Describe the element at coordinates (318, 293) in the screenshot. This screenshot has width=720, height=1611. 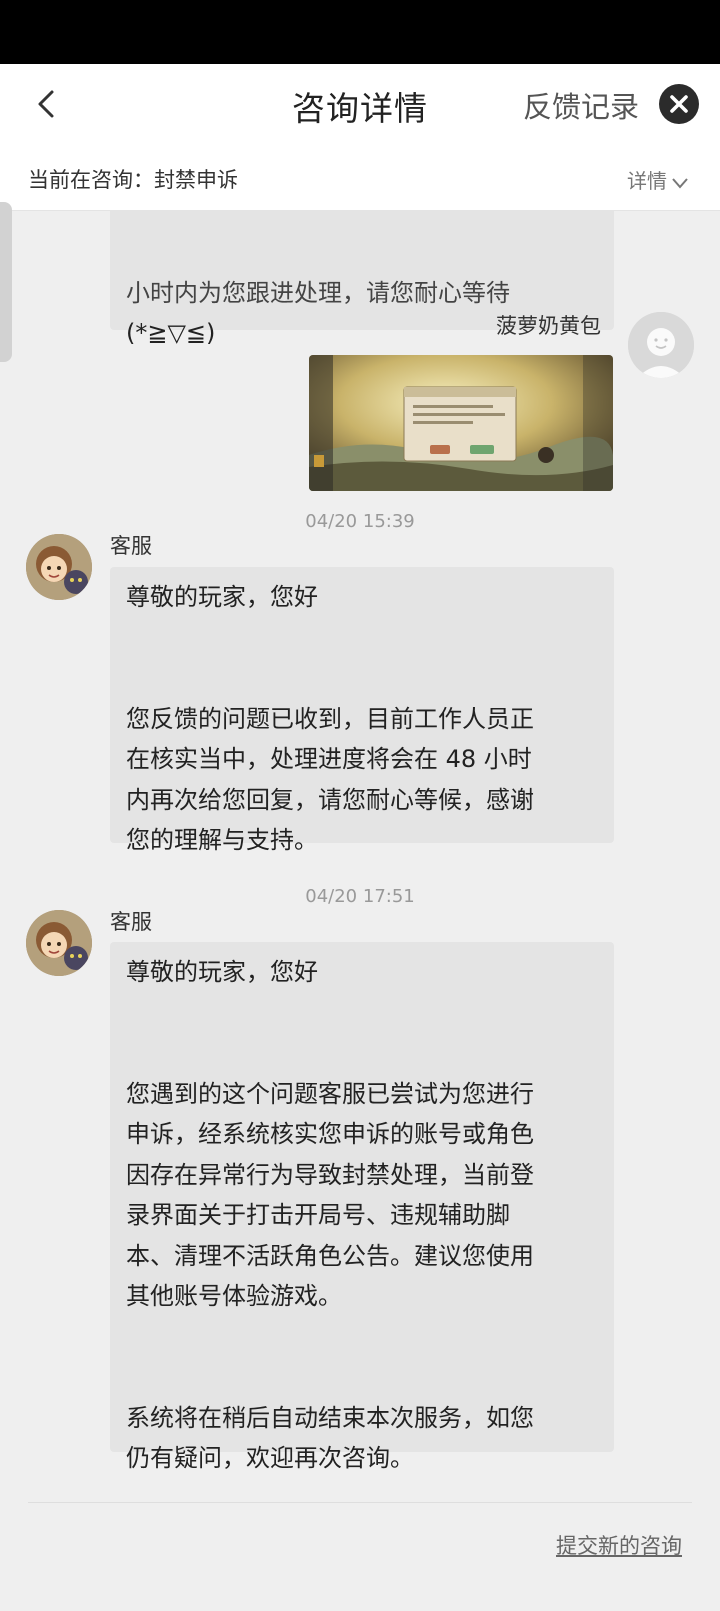
I see `message-text-cut: 小时内为您跟进处理，请您耐心等待` at that location.